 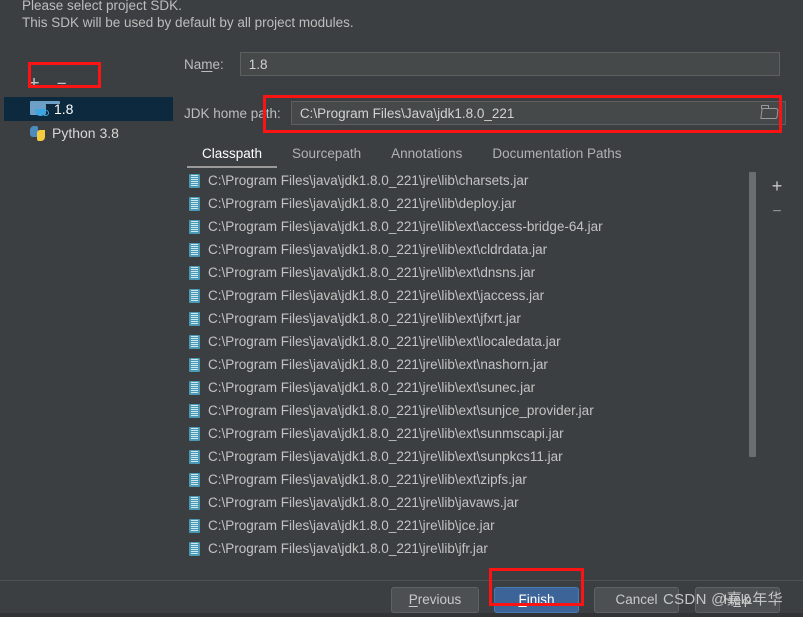 What do you see at coordinates (435, 600) in the screenshot?
I see `previous-button: Previous` at bounding box center [435, 600].